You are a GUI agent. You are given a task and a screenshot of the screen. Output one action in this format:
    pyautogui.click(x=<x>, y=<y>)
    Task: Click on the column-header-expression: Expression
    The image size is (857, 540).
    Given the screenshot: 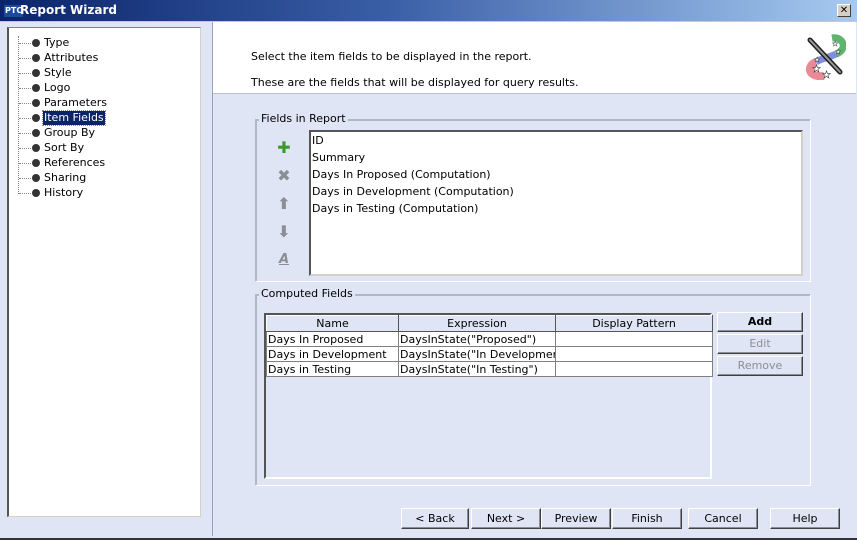 What is the action you would take?
    pyautogui.click(x=477, y=323)
    